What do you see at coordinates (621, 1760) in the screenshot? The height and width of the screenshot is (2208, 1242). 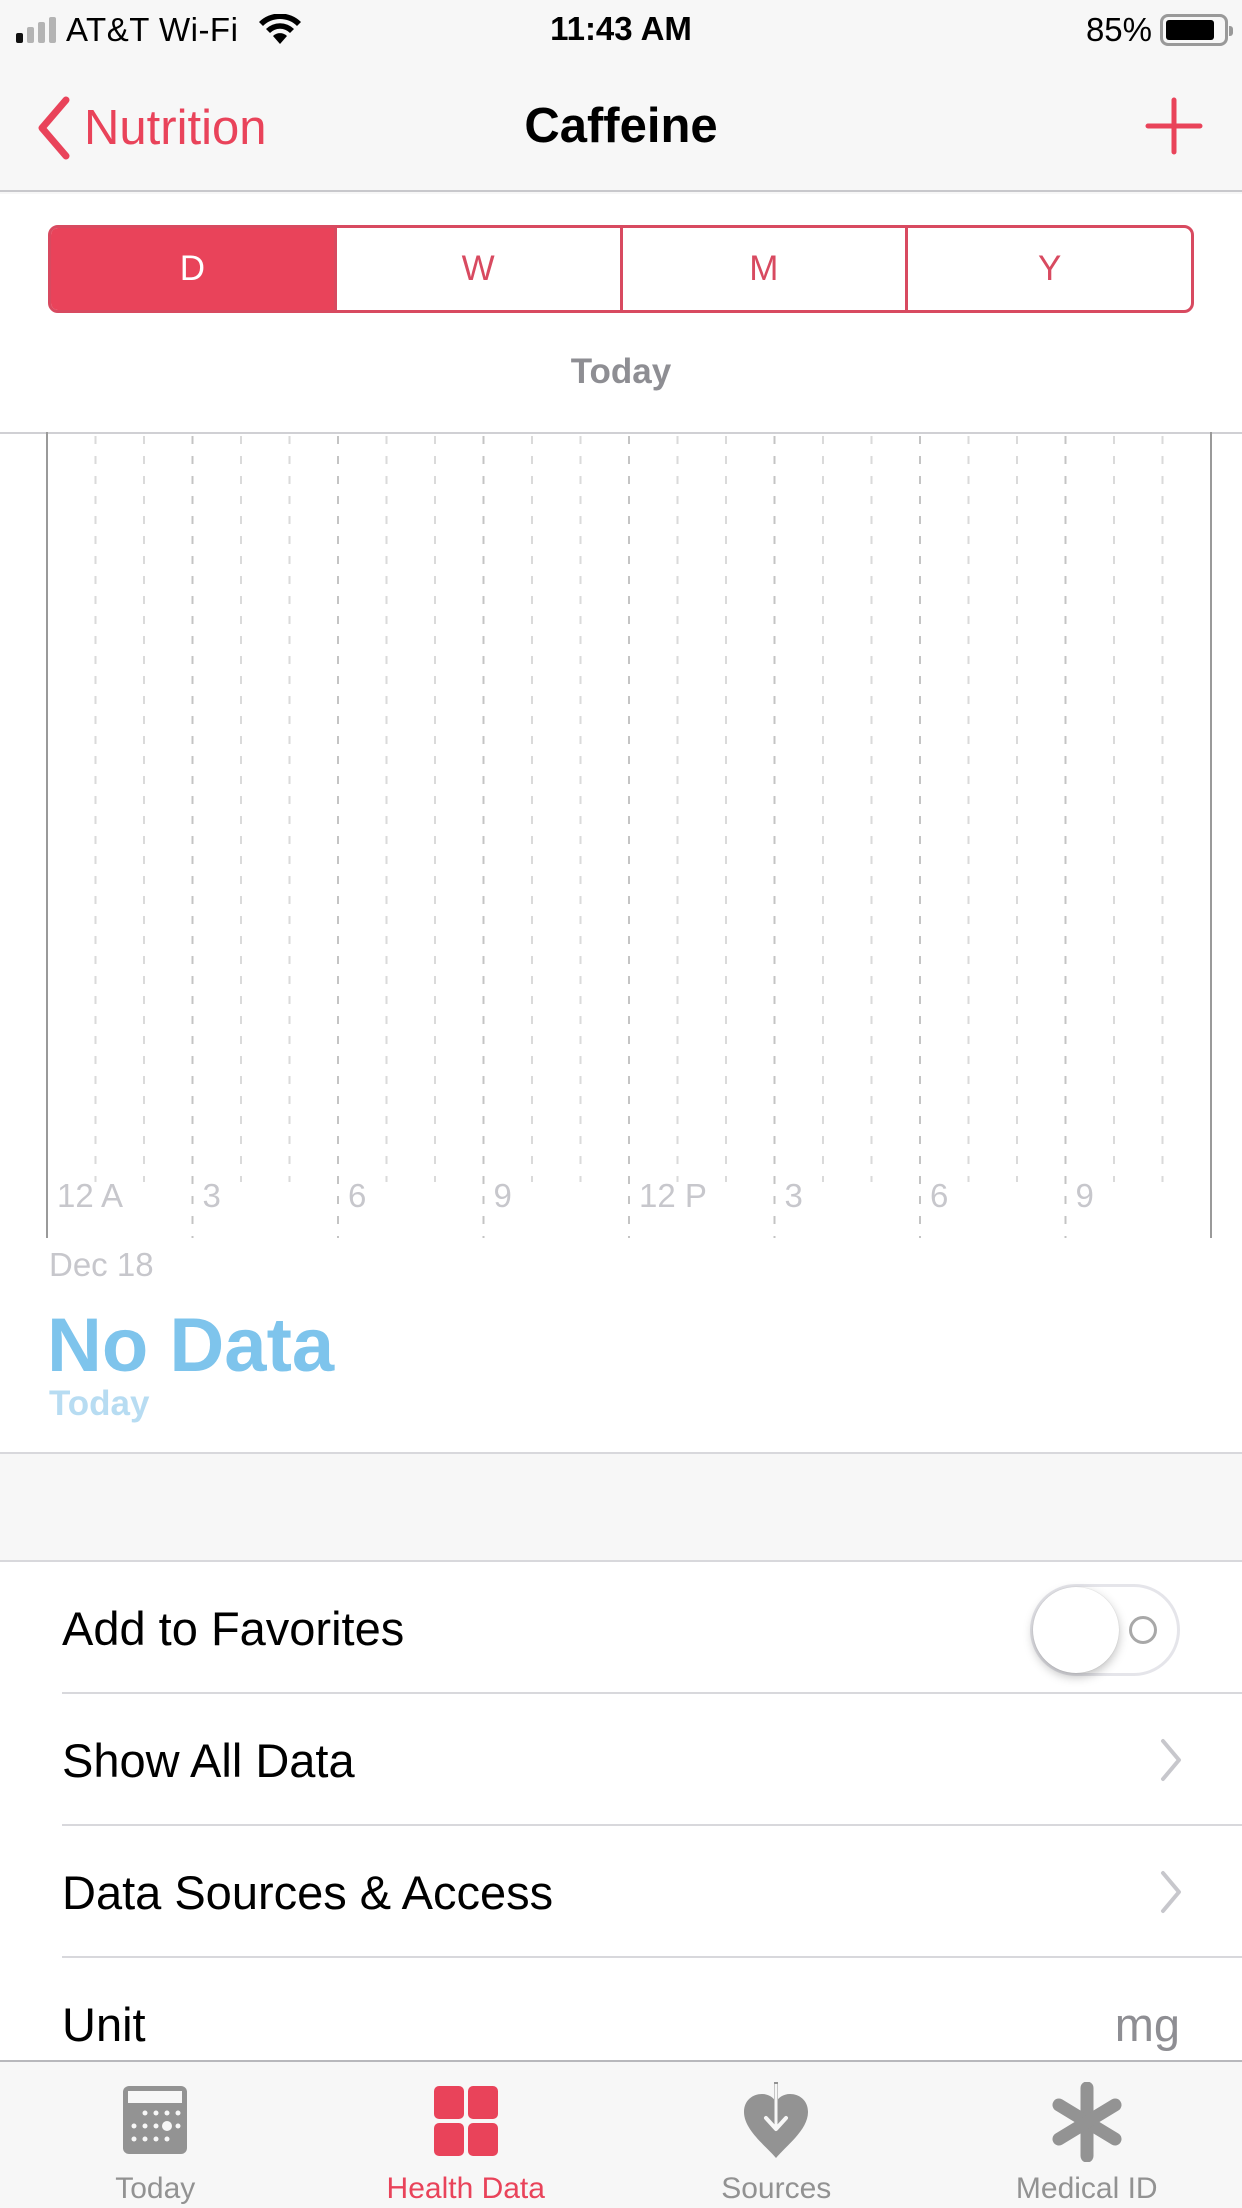 I see `show-all-data-row: Show All Data` at bounding box center [621, 1760].